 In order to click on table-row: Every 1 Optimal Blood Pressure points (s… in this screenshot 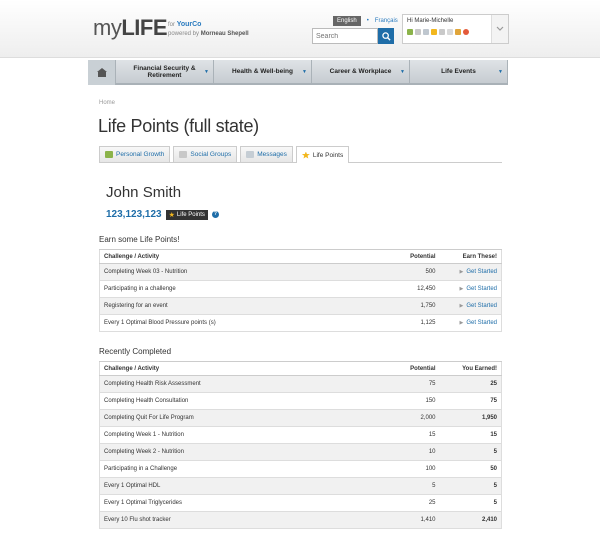, I will do `click(300, 323)`.